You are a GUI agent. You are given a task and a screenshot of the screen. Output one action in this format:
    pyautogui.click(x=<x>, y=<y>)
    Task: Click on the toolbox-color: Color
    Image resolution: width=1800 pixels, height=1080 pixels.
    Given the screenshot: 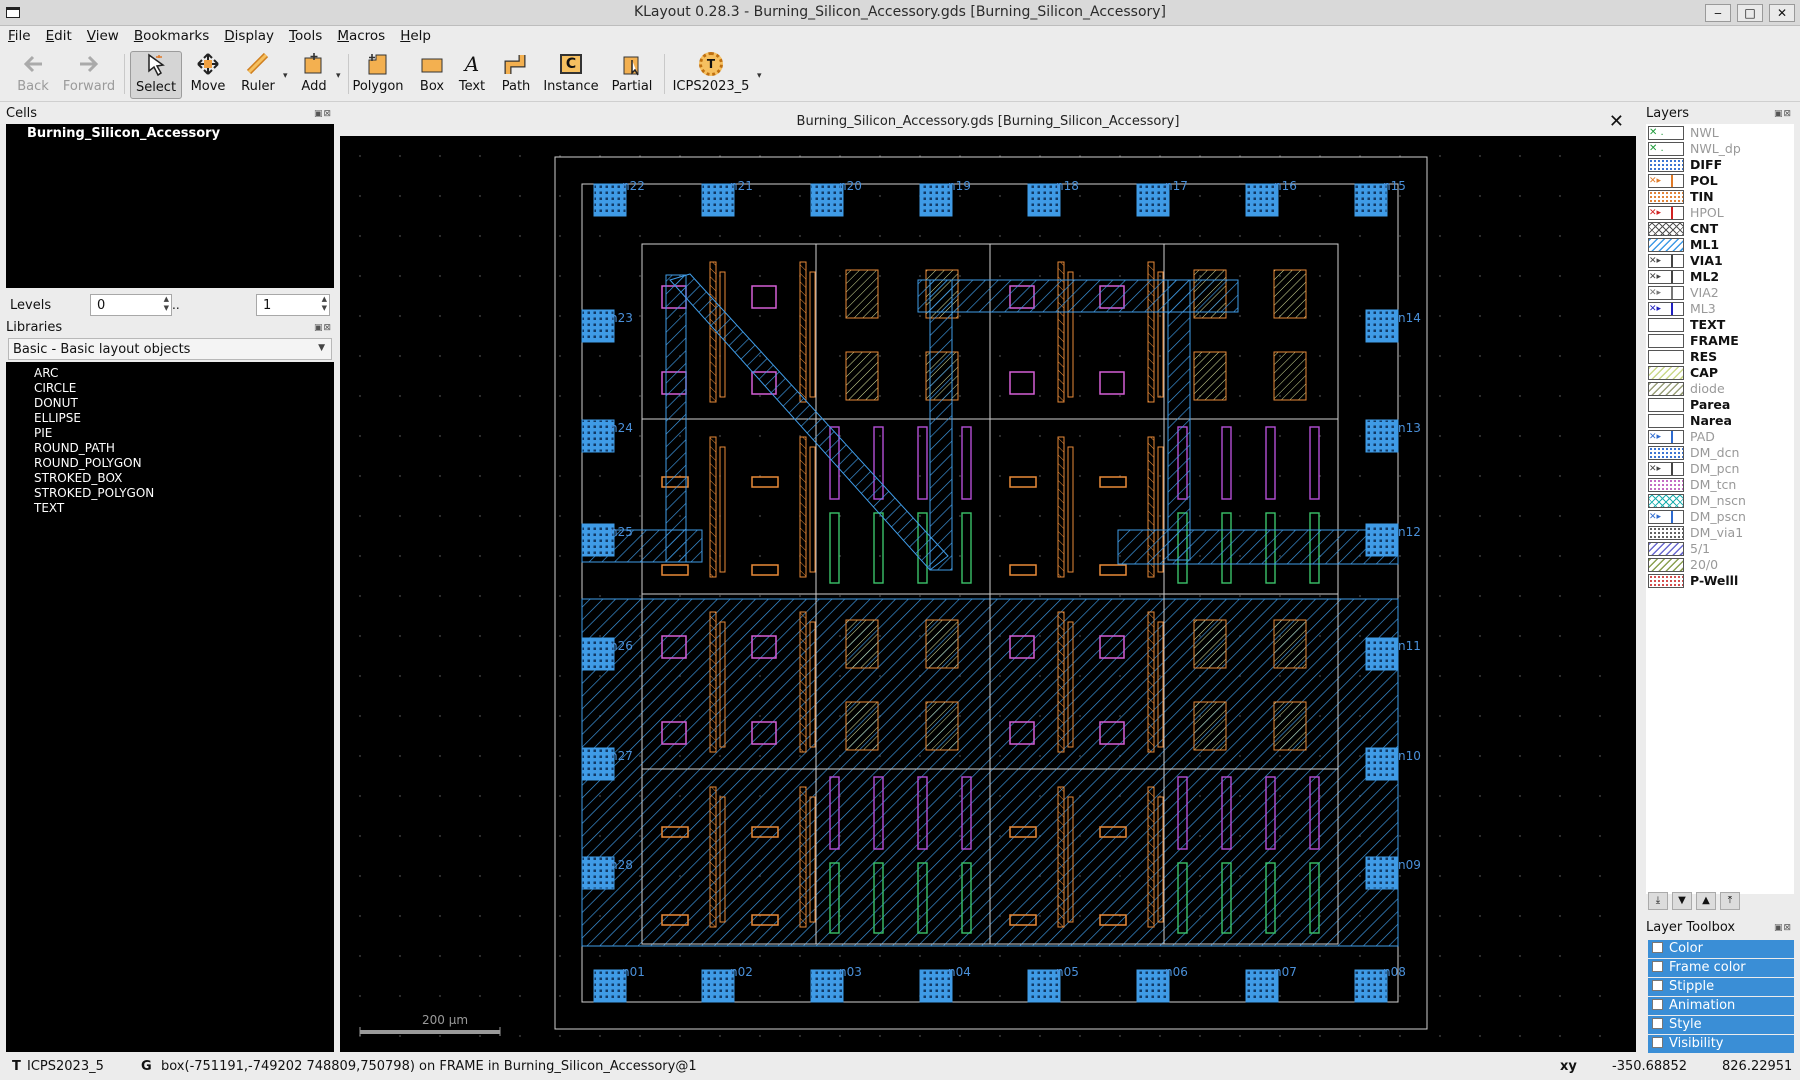 What is the action you would take?
    pyautogui.click(x=1721, y=949)
    